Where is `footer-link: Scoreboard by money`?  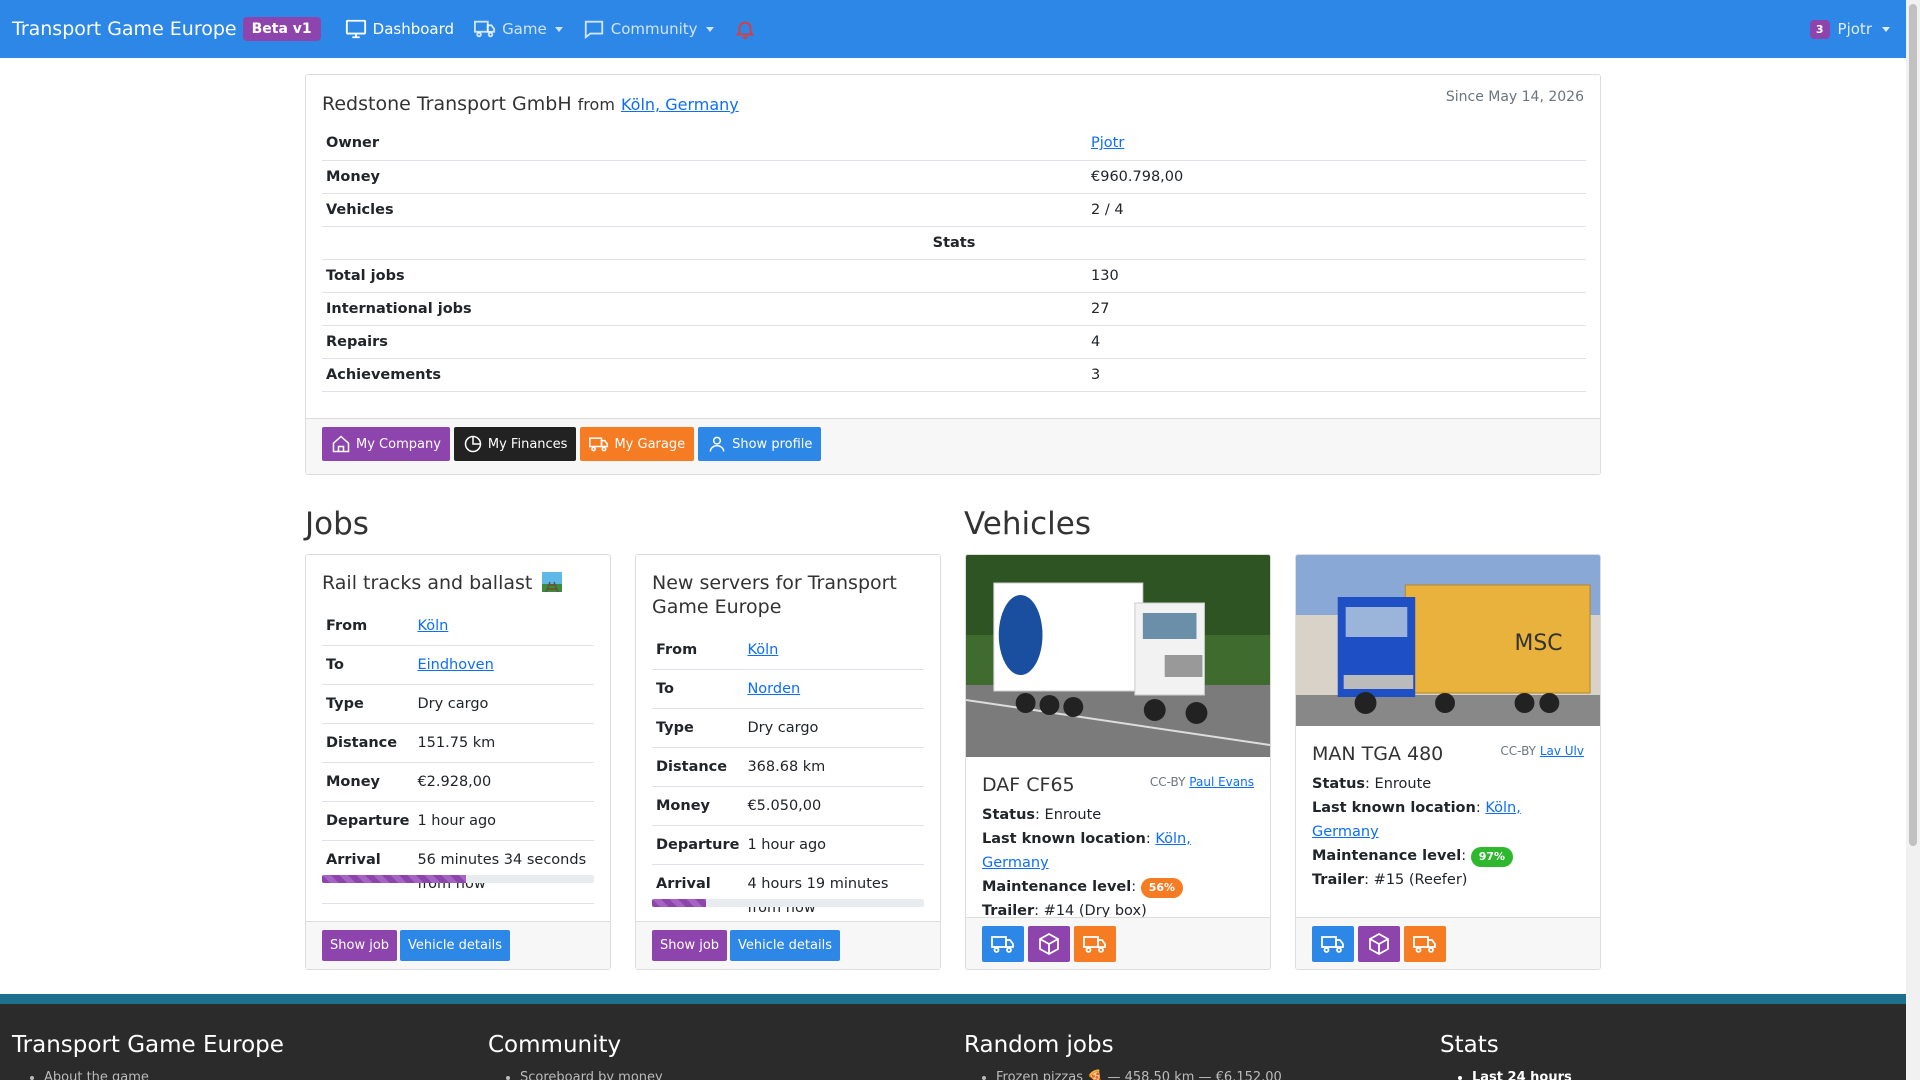
footer-link: Scoreboard by money is located at coordinates (591, 1075).